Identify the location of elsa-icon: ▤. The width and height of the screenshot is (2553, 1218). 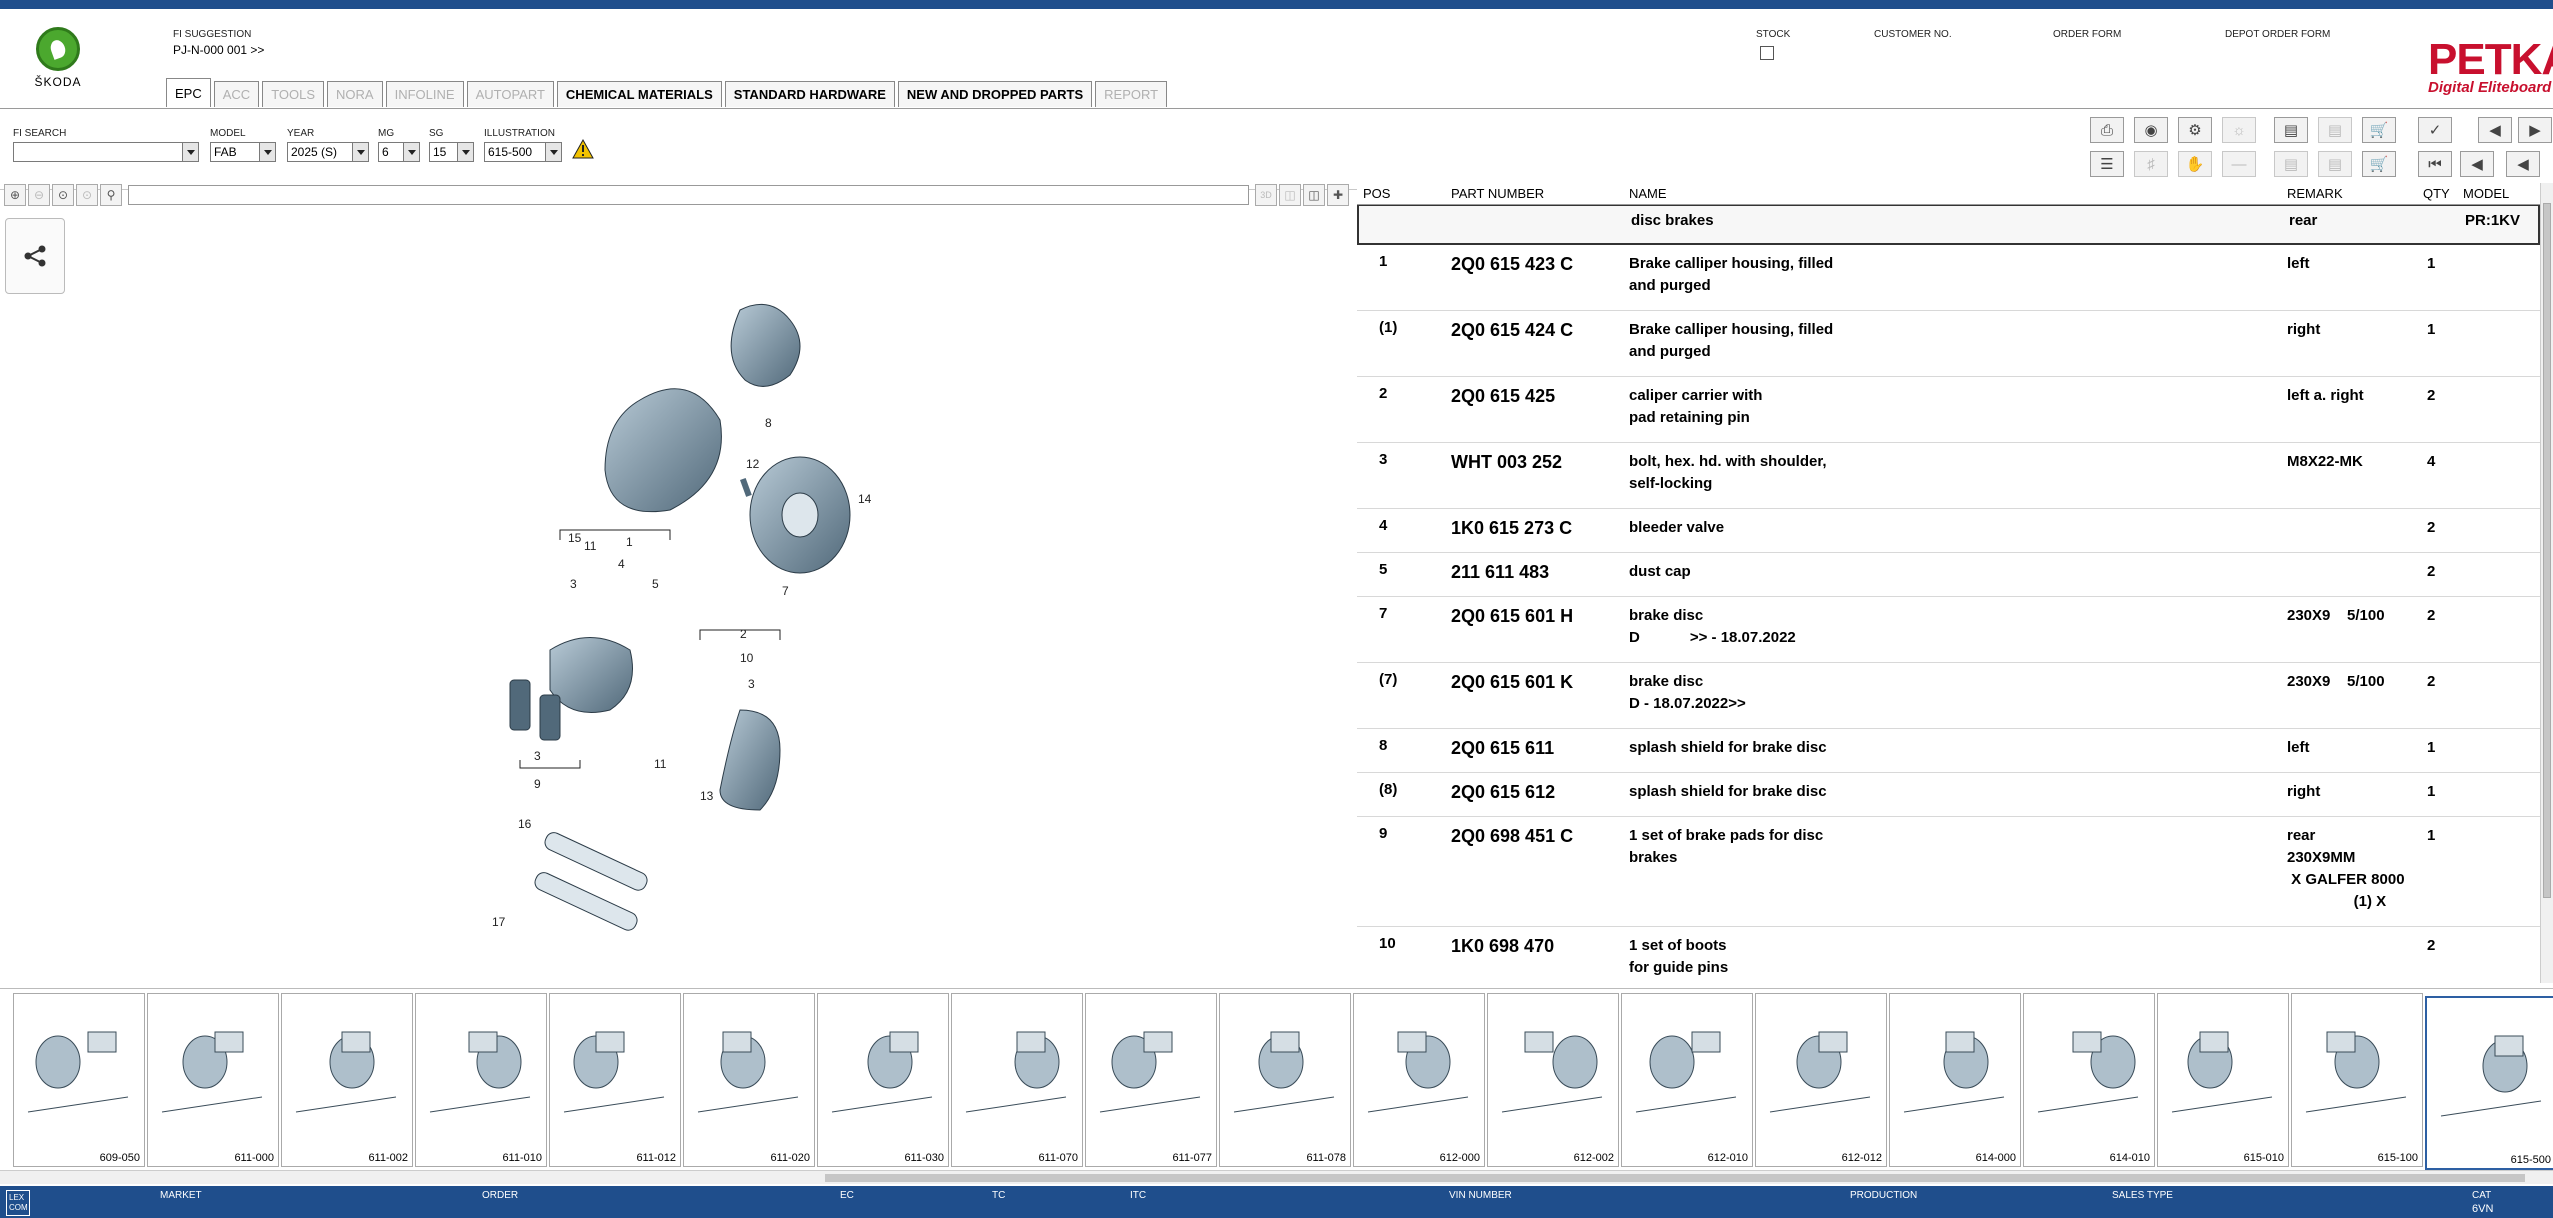
(2291, 130).